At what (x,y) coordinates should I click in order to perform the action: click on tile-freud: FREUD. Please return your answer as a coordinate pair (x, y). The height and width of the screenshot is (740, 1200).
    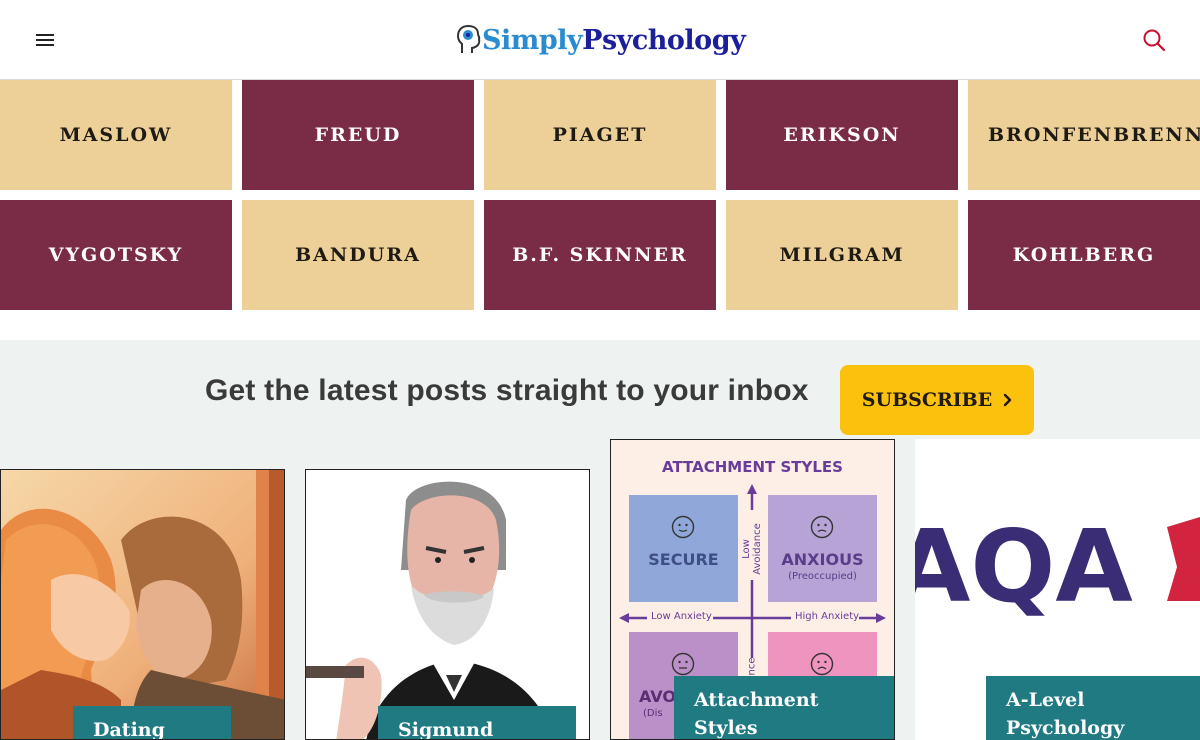
    Looking at the image, I should click on (358, 135).